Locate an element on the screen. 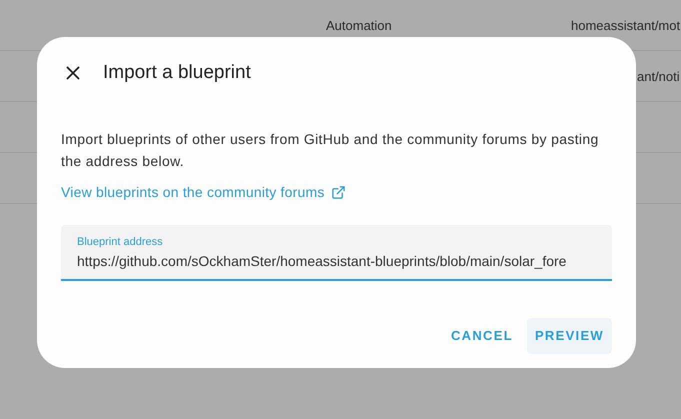 This screenshot has width=681, height=419. table-cell-text: Automation is located at coordinates (359, 26).